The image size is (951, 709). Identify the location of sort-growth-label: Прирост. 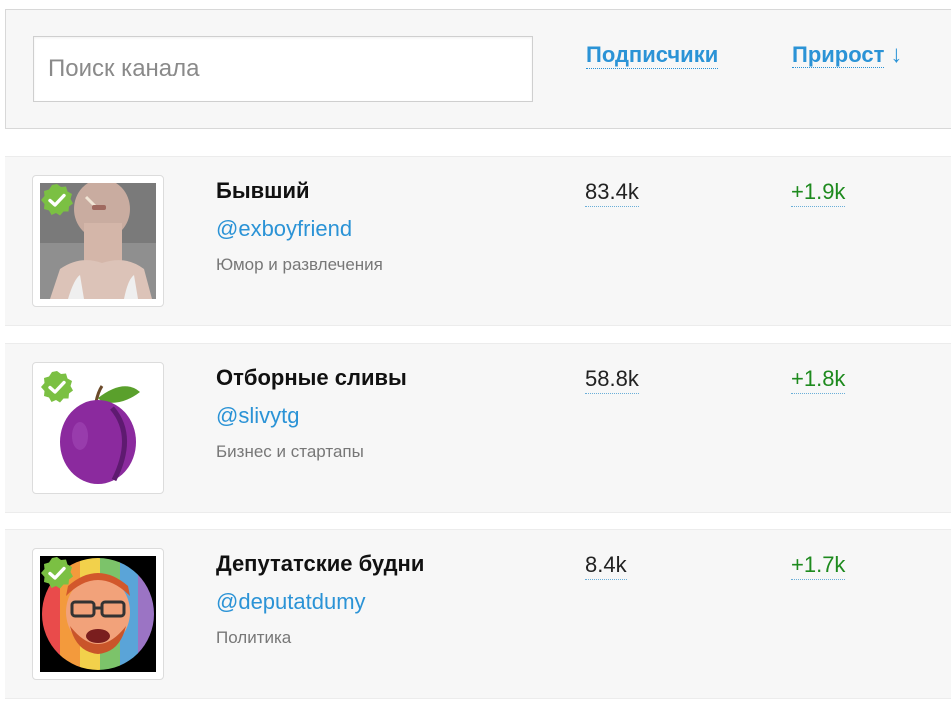
(838, 55).